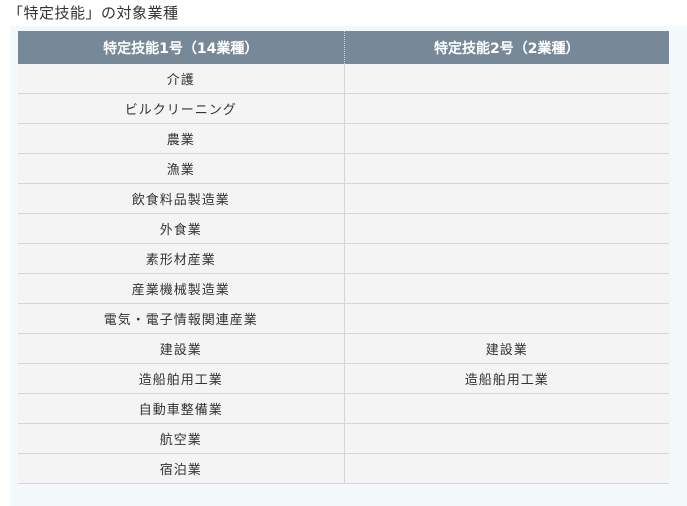 This screenshot has width=687, height=506. What do you see at coordinates (181, 378) in the screenshot?
I see `cell-type1: 造船舶用工業` at bounding box center [181, 378].